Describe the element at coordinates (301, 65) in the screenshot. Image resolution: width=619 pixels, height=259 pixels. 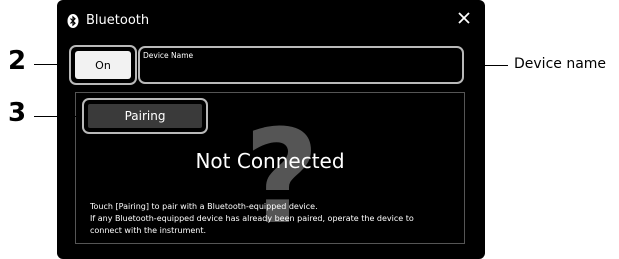
I see `device-name-field: Device Name` at that location.